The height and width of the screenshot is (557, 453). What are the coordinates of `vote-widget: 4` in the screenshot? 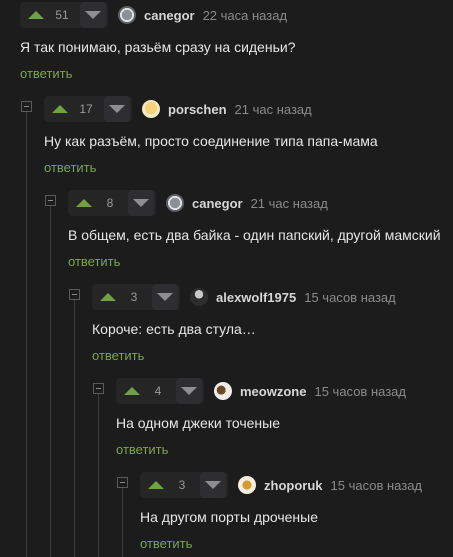 It's located at (160, 391).